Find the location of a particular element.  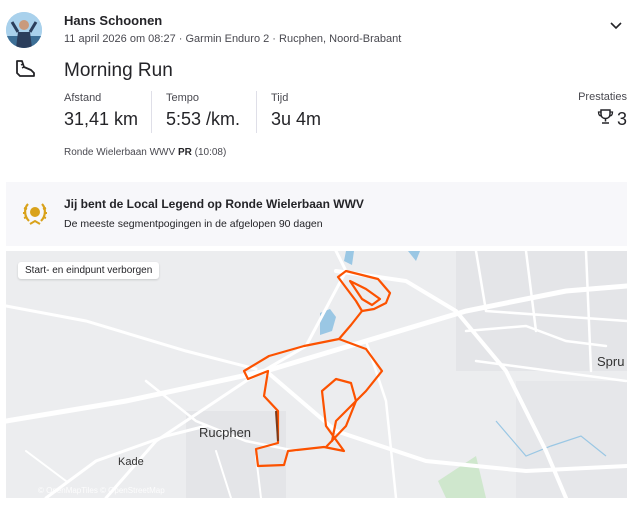

segment-row: Ronde Wielerbaan WWV PR (10:08) is located at coordinates (145, 152).